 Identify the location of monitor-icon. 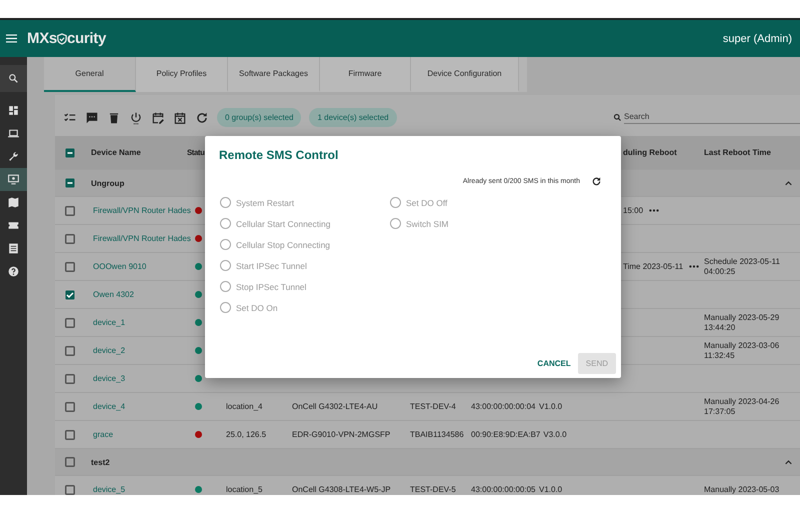
(13, 179).